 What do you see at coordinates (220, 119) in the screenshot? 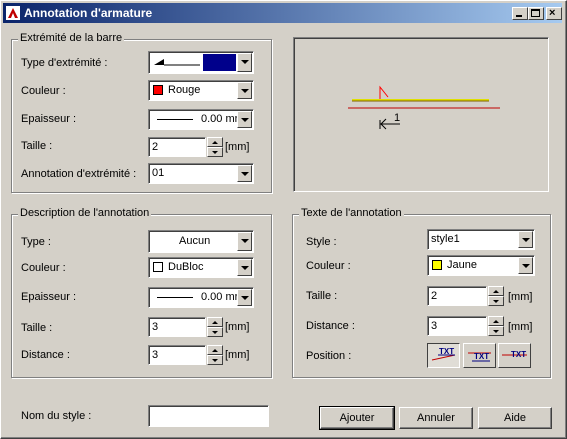
I see `epaisseur-extremite-value: 0.00 mr` at bounding box center [220, 119].